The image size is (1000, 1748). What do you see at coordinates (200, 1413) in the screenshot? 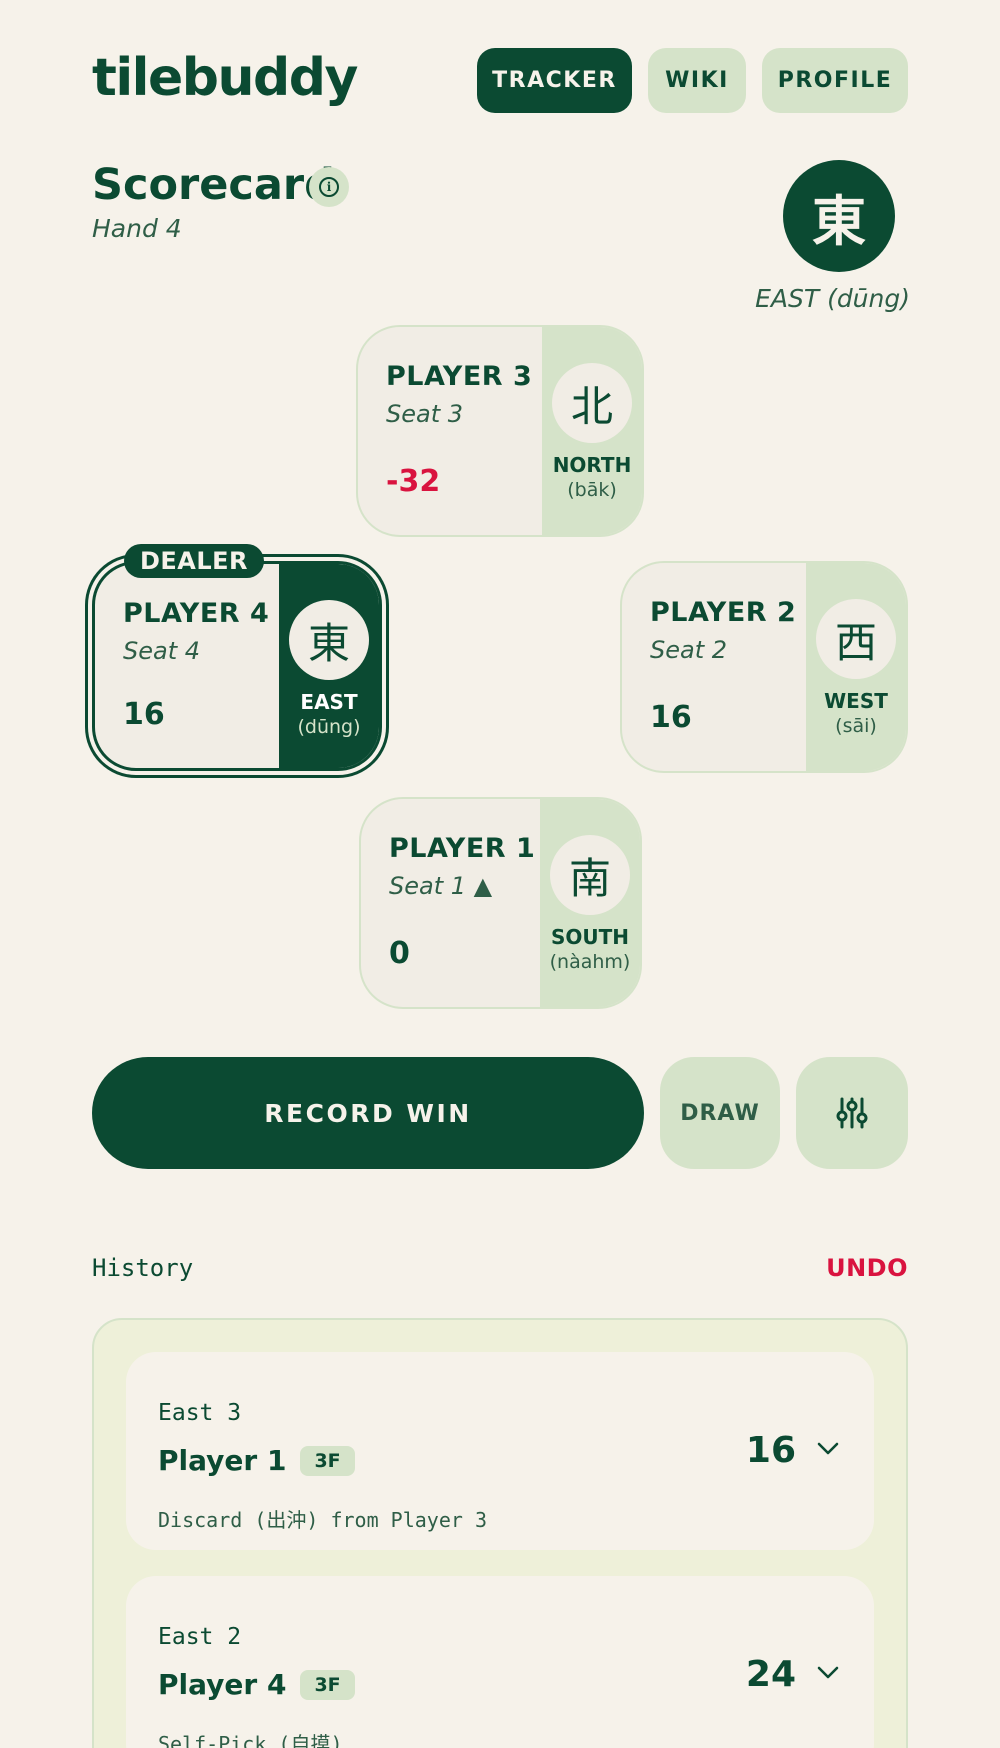
I see `history-round: East 3` at bounding box center [200, 1413].